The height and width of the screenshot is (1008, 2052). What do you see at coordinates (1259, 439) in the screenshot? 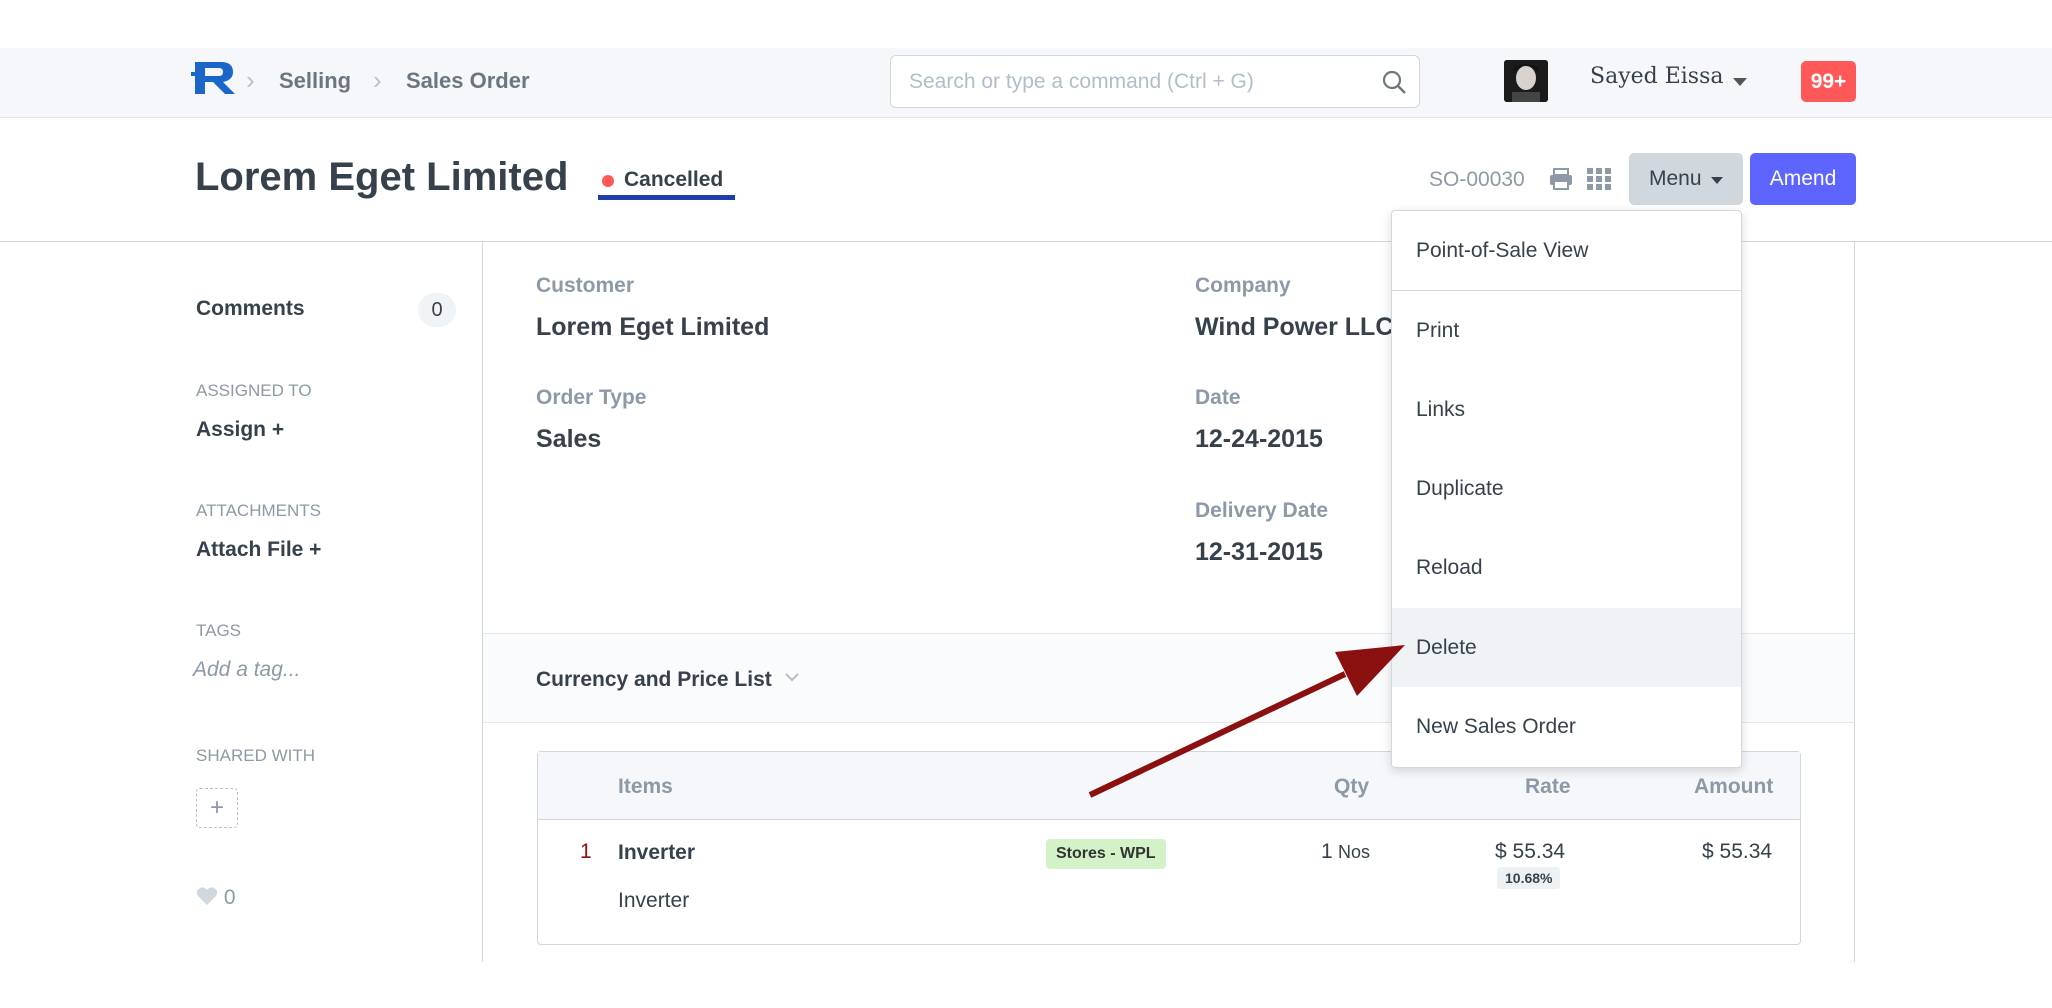
I see `date-value: 12-24-2015` at bounding box center [1259, 439].